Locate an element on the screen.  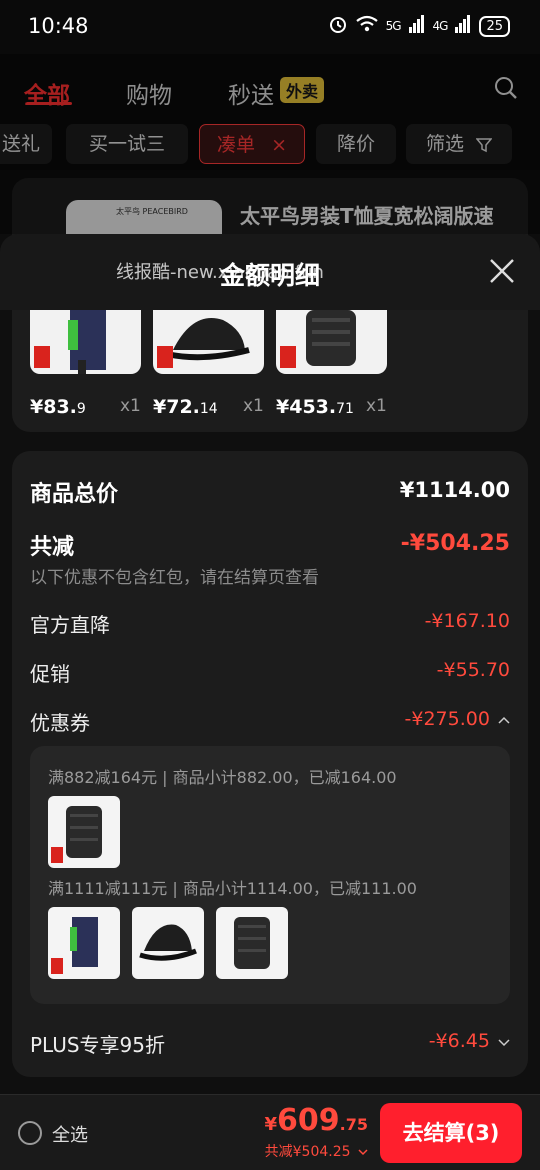
coupon-toggle: -¥275.00 is located at coordinates (457, 719).